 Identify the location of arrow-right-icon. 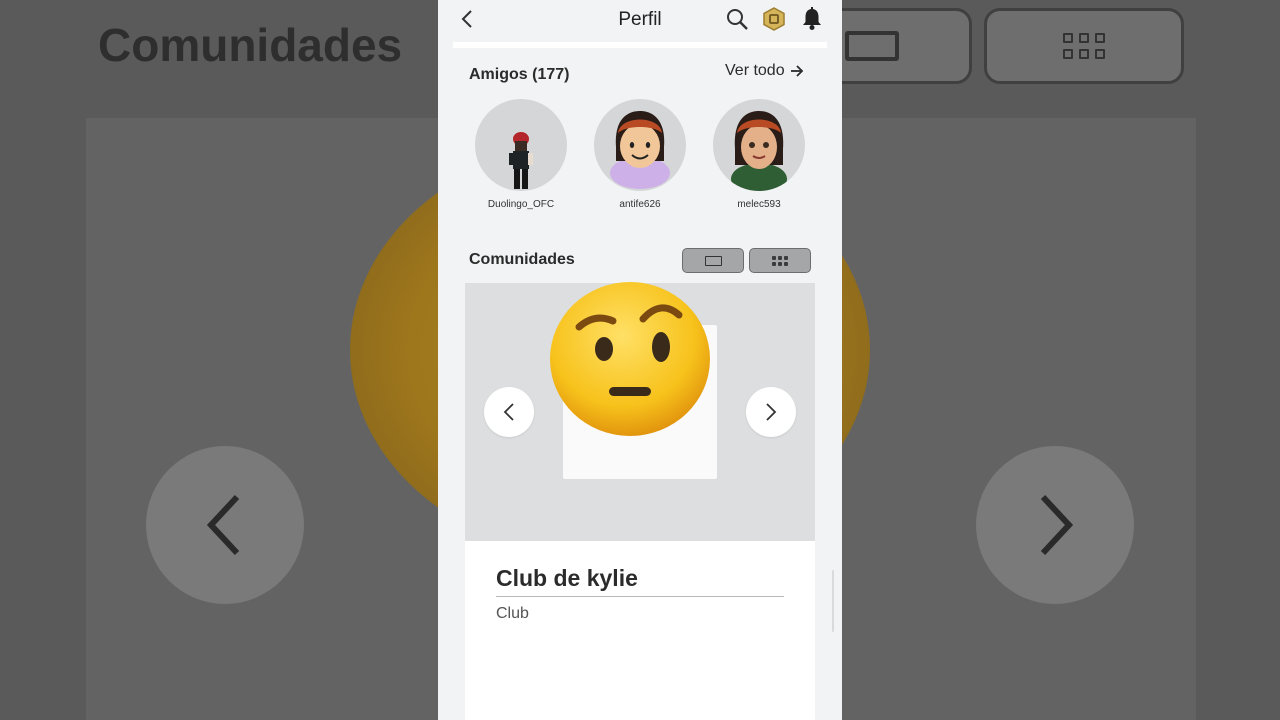
(796, 71).